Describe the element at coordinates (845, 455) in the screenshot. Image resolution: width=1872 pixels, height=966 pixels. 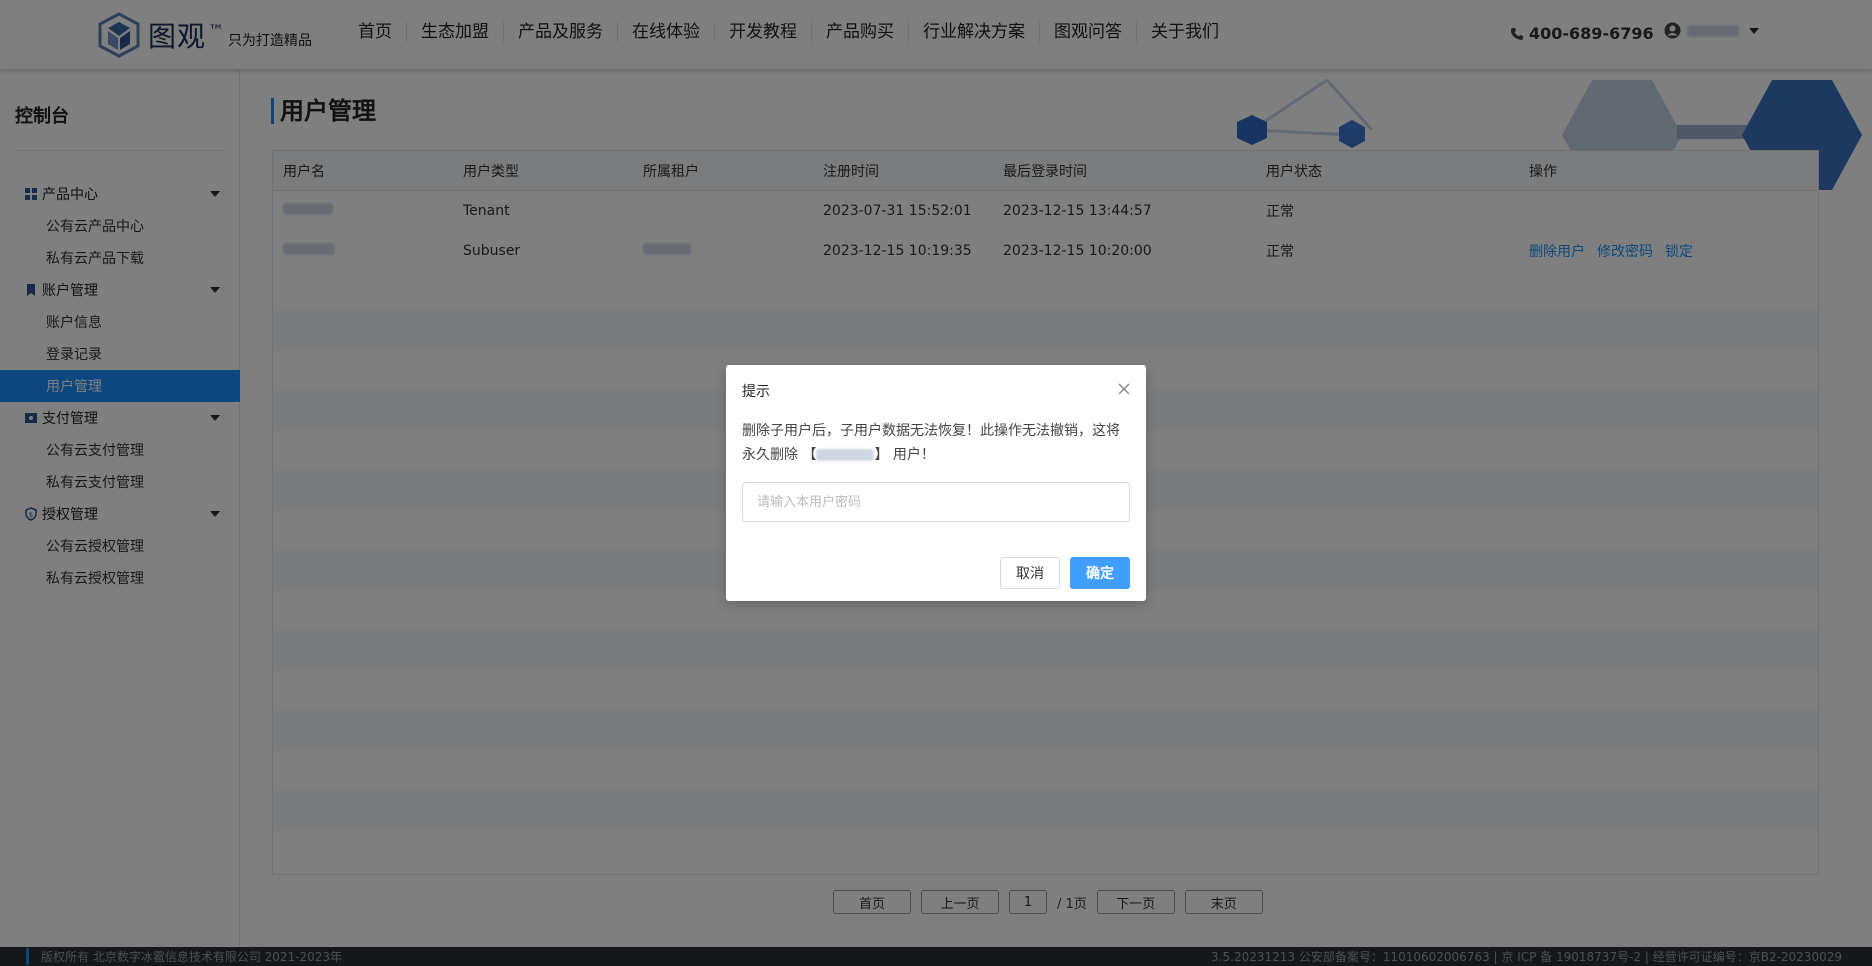
I see `username-redacted` at that location.